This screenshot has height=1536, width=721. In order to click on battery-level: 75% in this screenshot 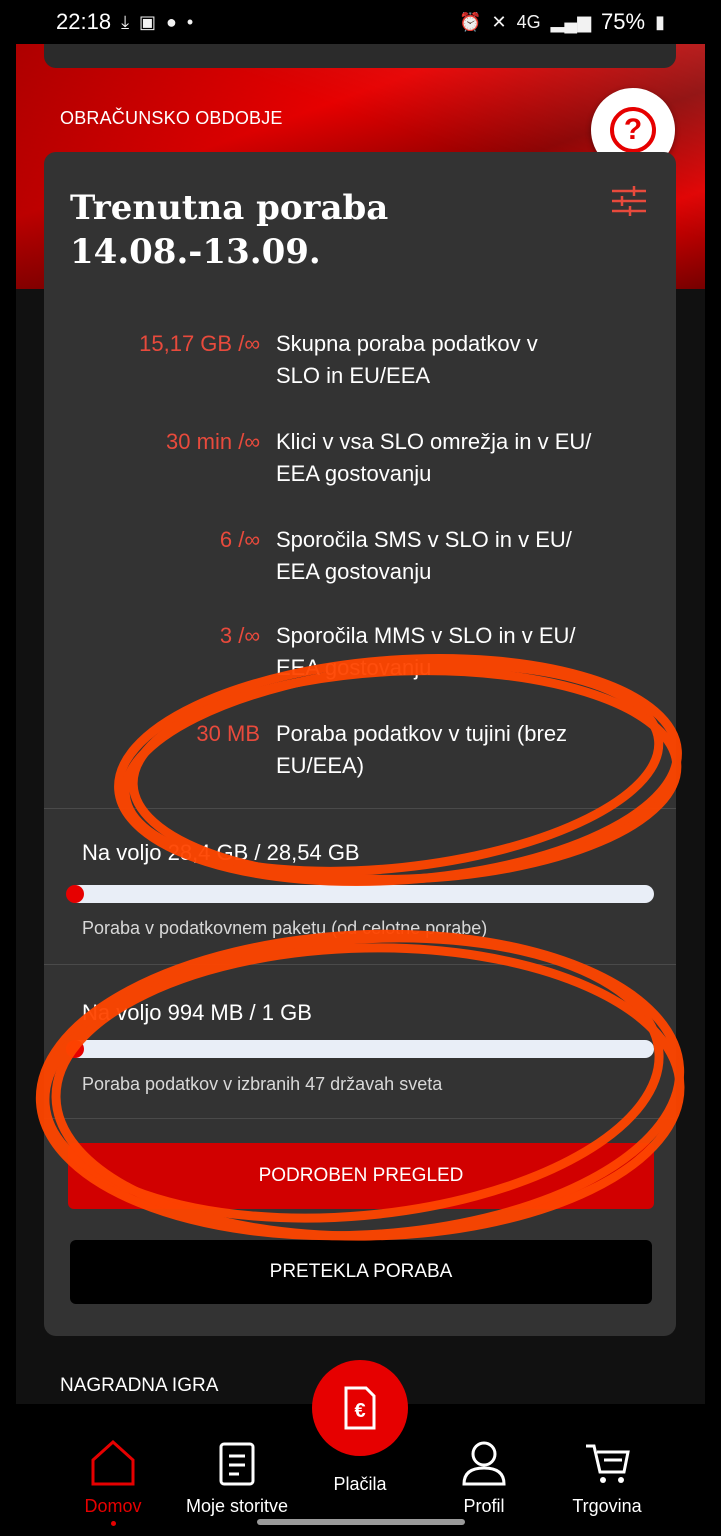, I will do `click(623, 21)`.